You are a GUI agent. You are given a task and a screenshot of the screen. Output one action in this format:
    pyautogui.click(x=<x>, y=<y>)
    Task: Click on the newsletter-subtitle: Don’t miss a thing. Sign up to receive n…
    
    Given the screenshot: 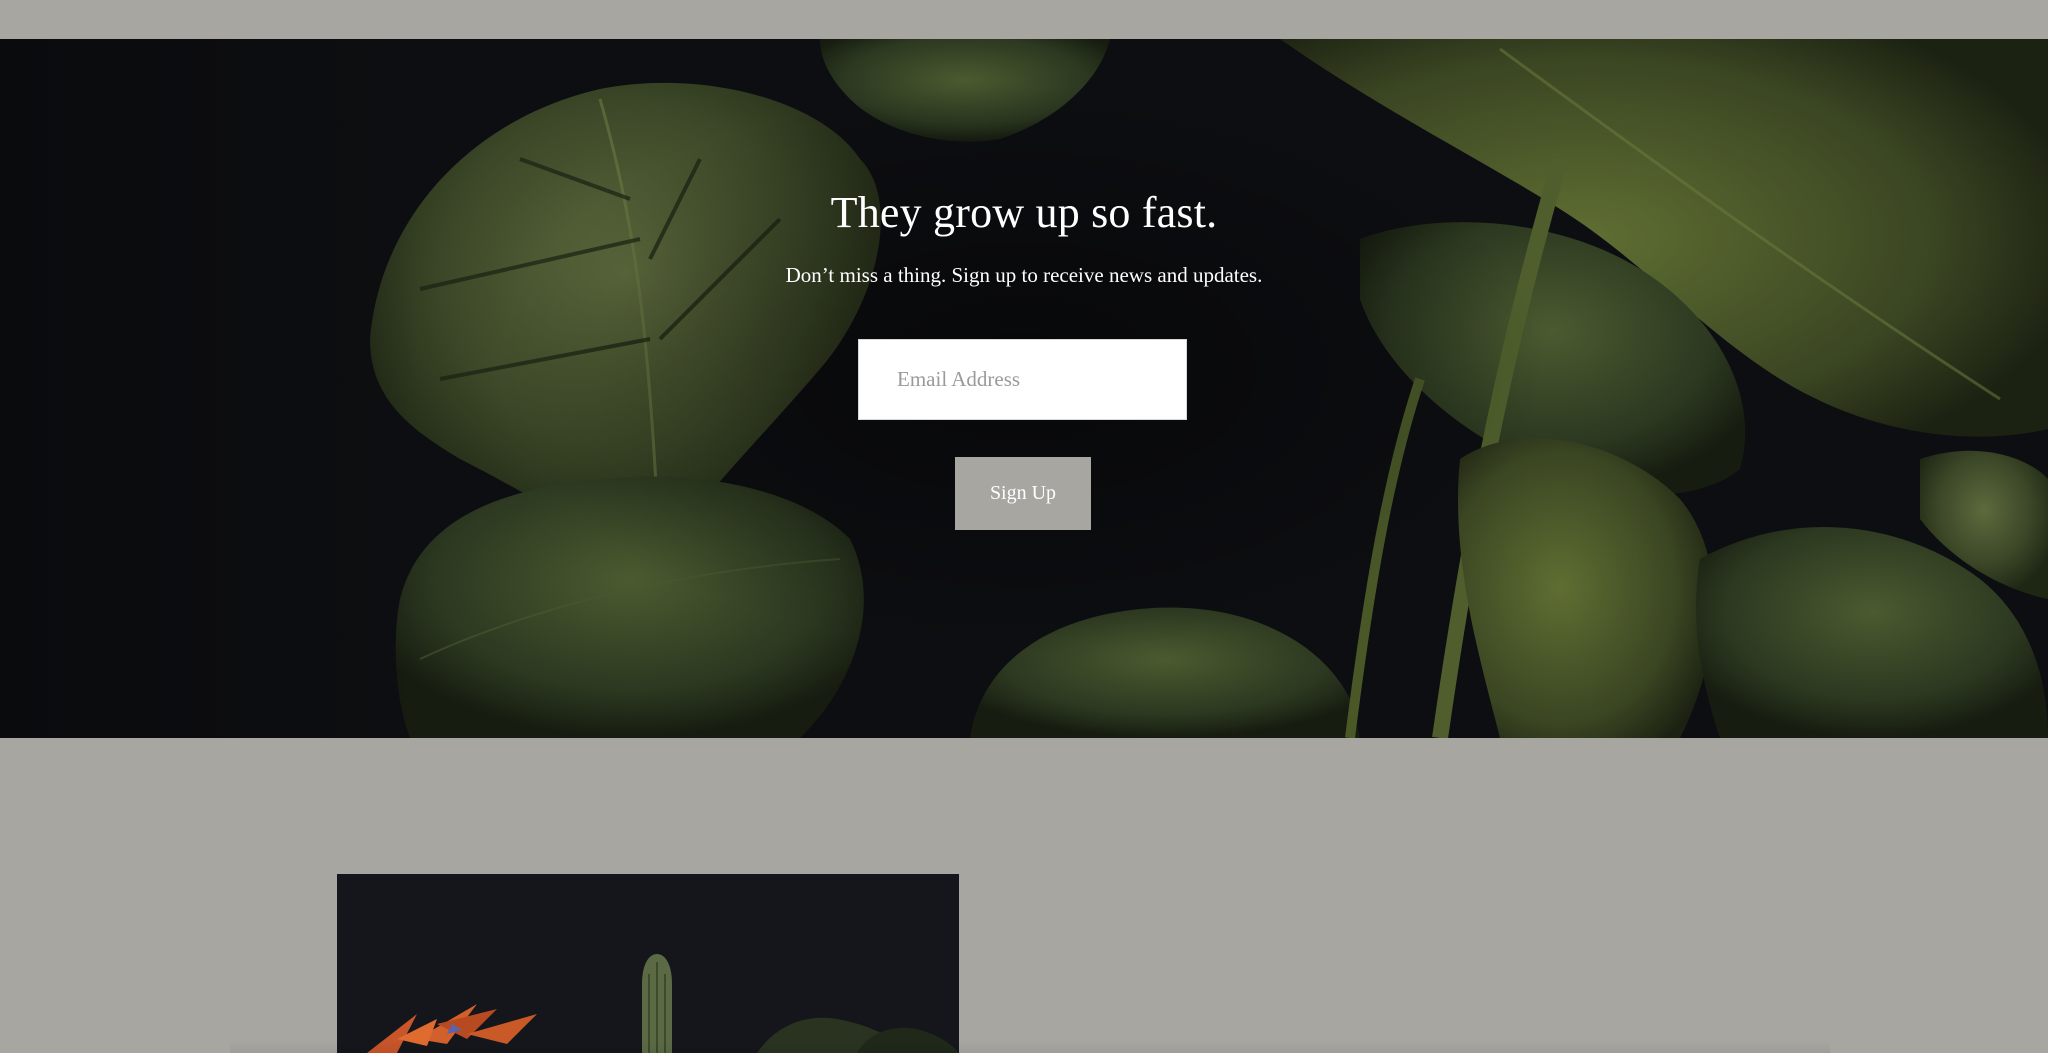 What is the action you would take?
    pyautogui.click(x=1024, y=275)
    